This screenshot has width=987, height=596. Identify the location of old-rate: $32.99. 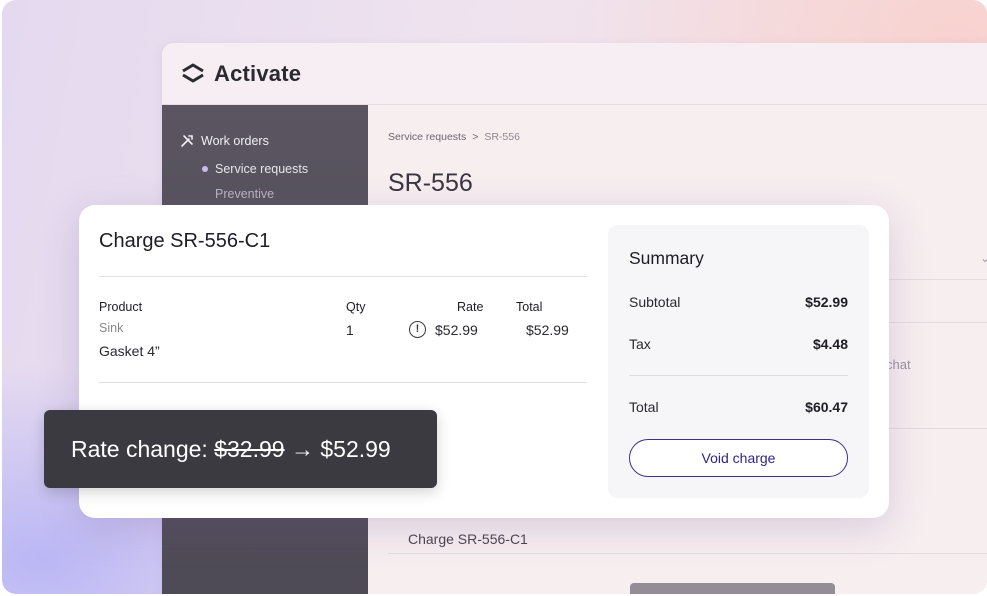
(249, 448).